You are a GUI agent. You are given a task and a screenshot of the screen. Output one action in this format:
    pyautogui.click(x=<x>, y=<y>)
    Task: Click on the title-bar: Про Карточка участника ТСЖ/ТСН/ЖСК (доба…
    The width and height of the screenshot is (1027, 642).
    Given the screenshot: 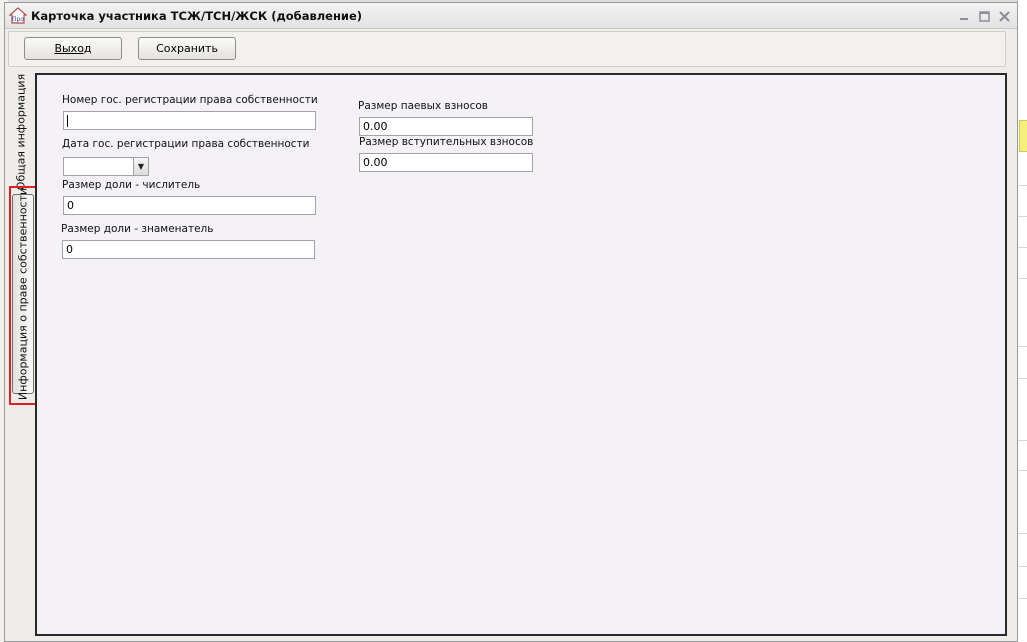 What is the action you would take?
    pyautogui.click(x=511, y=16)
    